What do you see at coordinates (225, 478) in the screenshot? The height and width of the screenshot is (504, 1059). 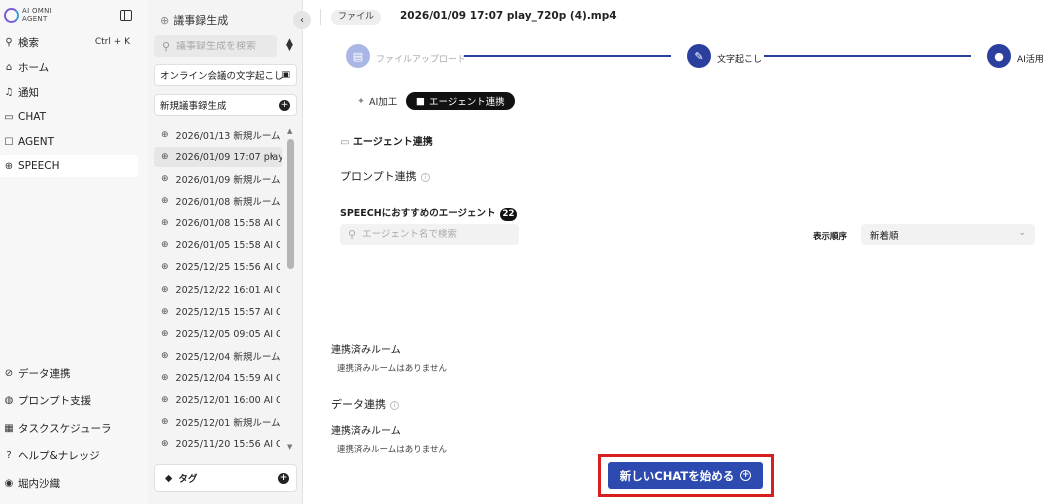 I see `tag-button: ◆ タグ +` at bounding box center [225, 478].